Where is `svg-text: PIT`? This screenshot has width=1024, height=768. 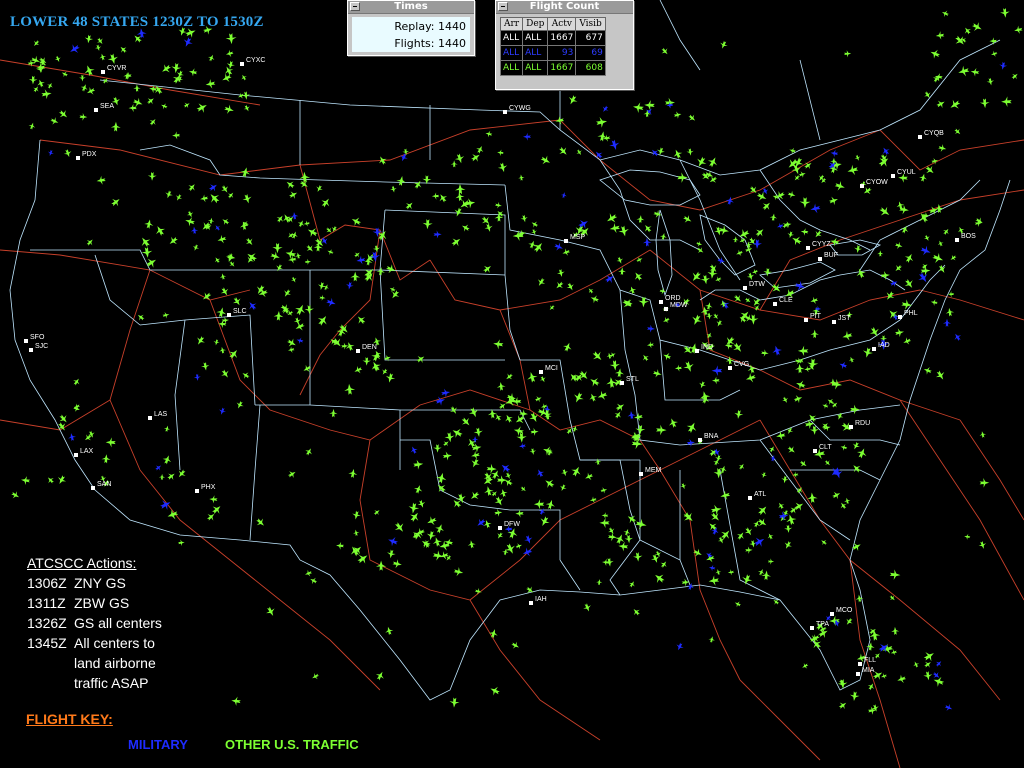 svg-text: PIT is located at coordinates (816, 316).